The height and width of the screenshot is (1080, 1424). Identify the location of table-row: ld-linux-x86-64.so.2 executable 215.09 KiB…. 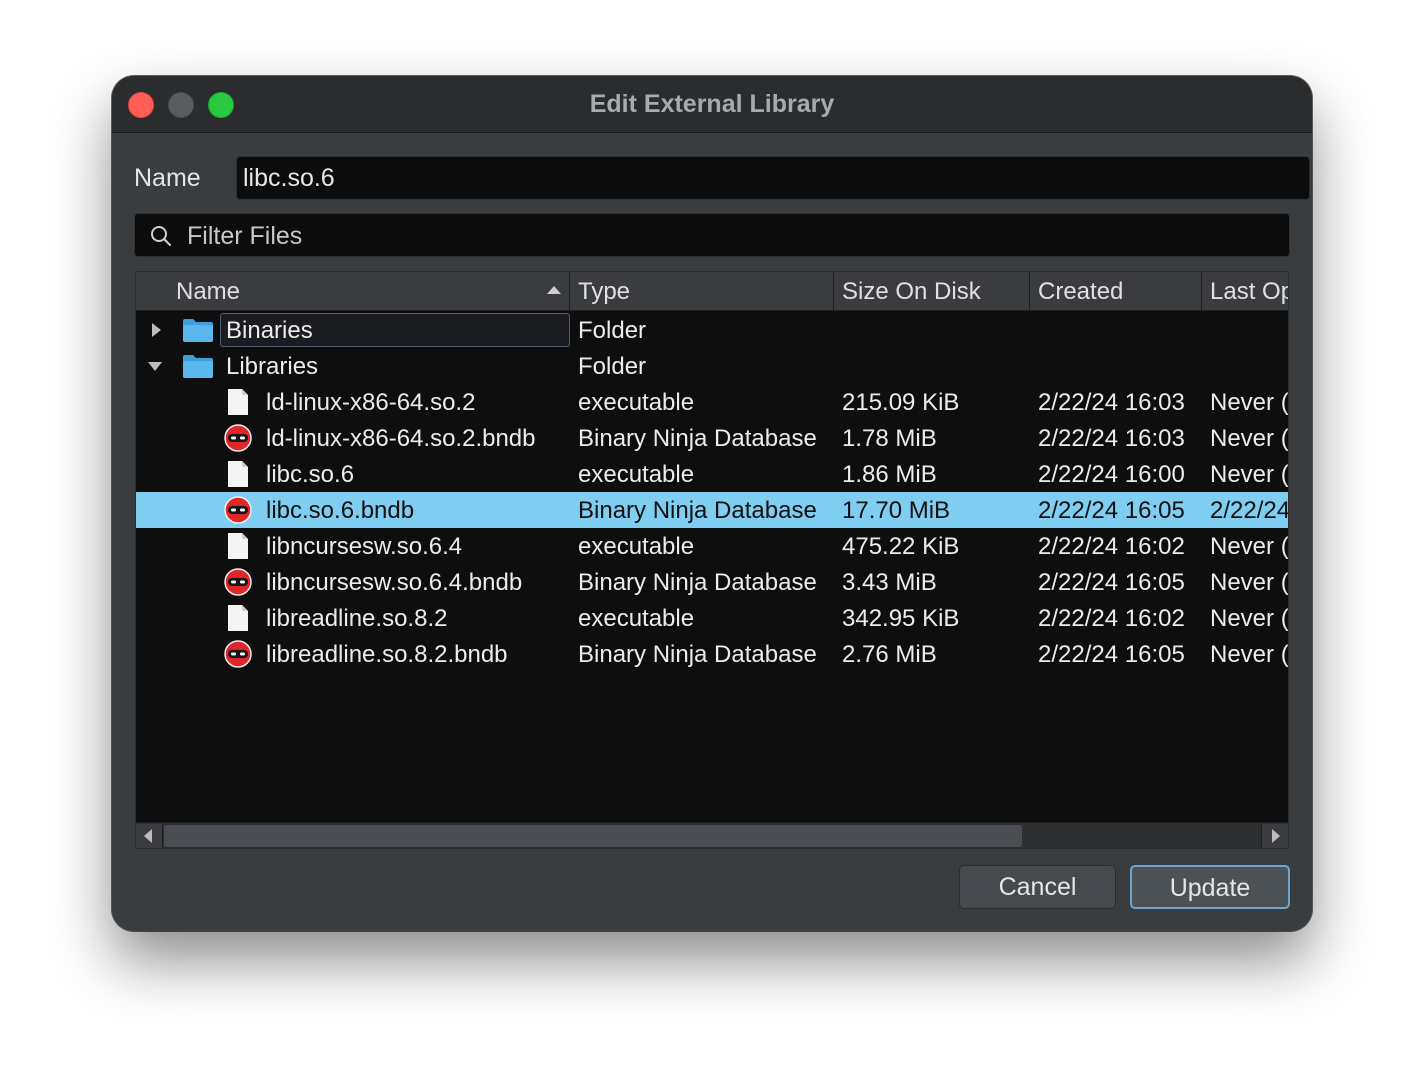
(712, 402).